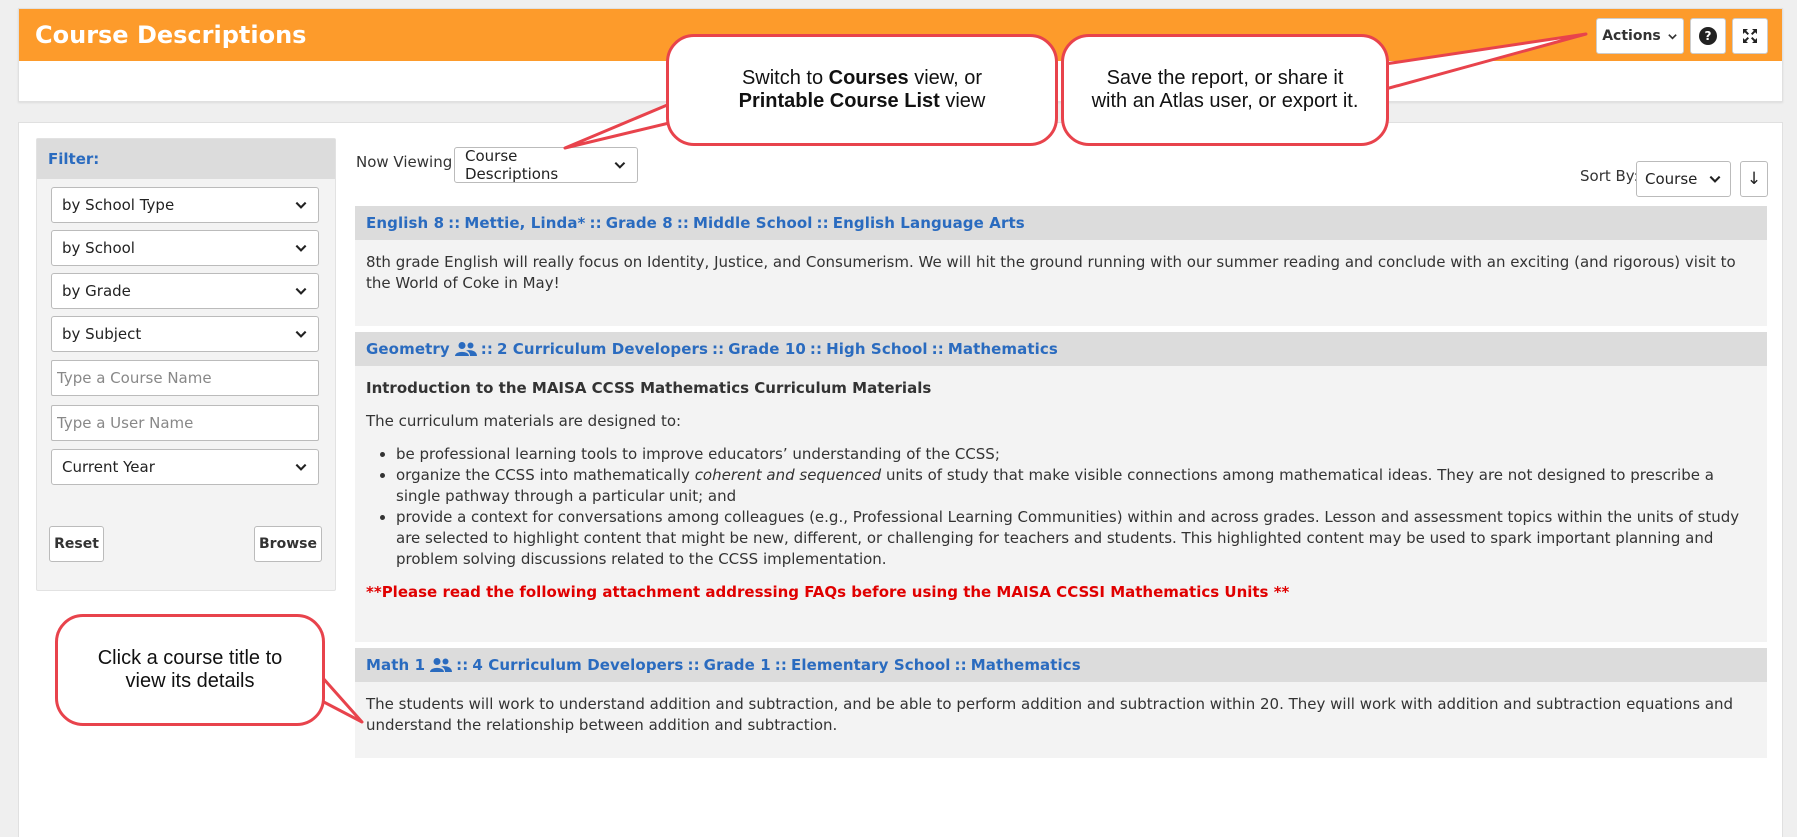  I want to click on actions-callout-pointer, so click(1484, 62).